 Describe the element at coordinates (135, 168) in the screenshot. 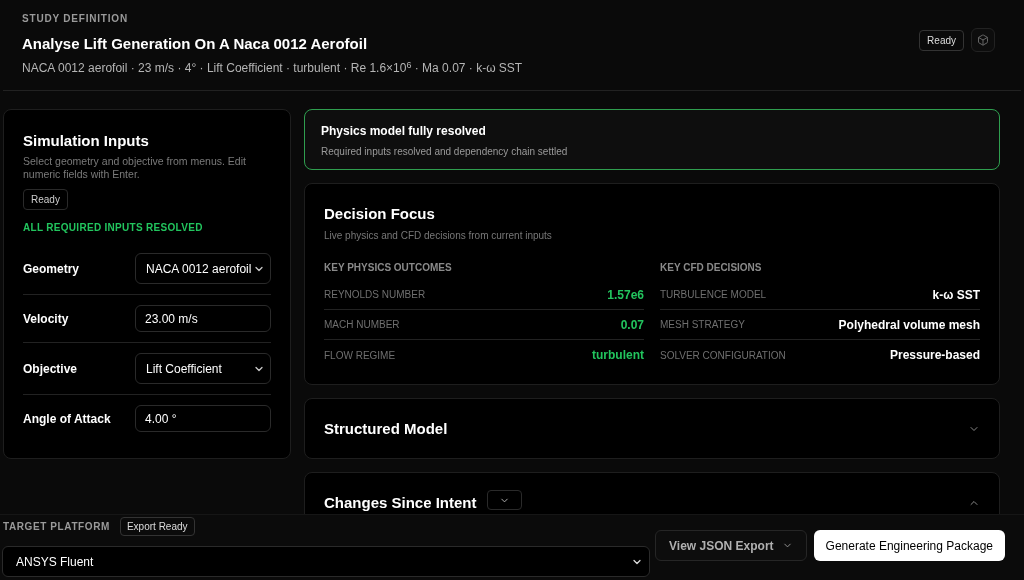

I see `panel-description: Select geometry and objective from menus. Edit numeric fields with Enter.` at that location.